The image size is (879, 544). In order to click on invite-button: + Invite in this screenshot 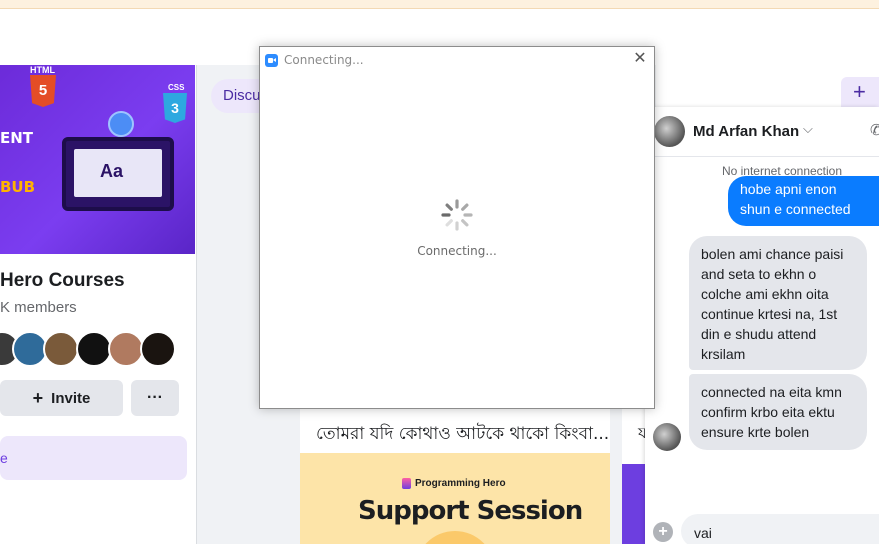, I will do `click(61, 398)`.